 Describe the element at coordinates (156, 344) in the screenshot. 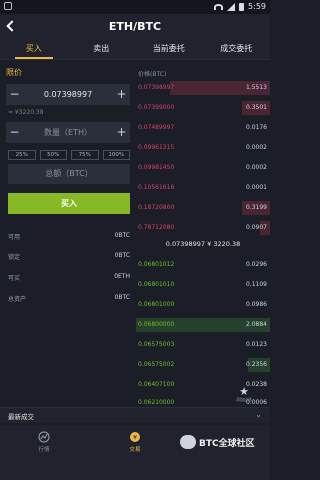

I see `bid-price: 0.06575003` at that location.